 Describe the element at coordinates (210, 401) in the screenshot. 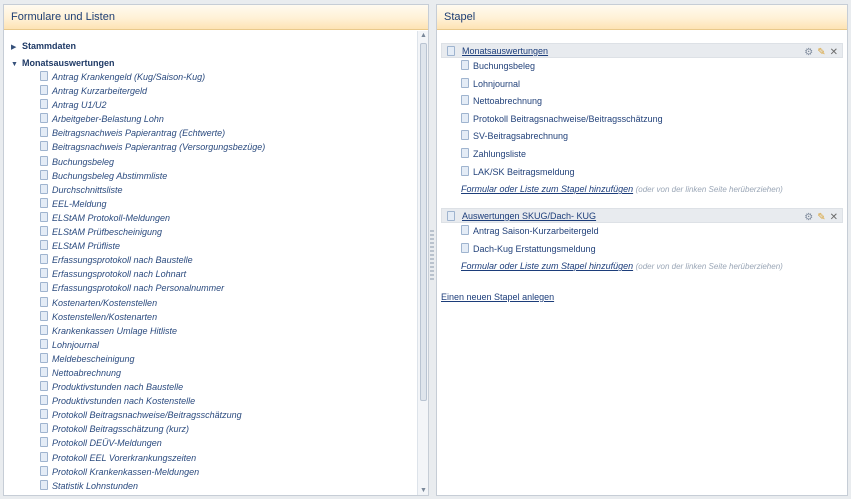

I see `tree-item: Produktivstunden nach Kostenstelle` at that location.